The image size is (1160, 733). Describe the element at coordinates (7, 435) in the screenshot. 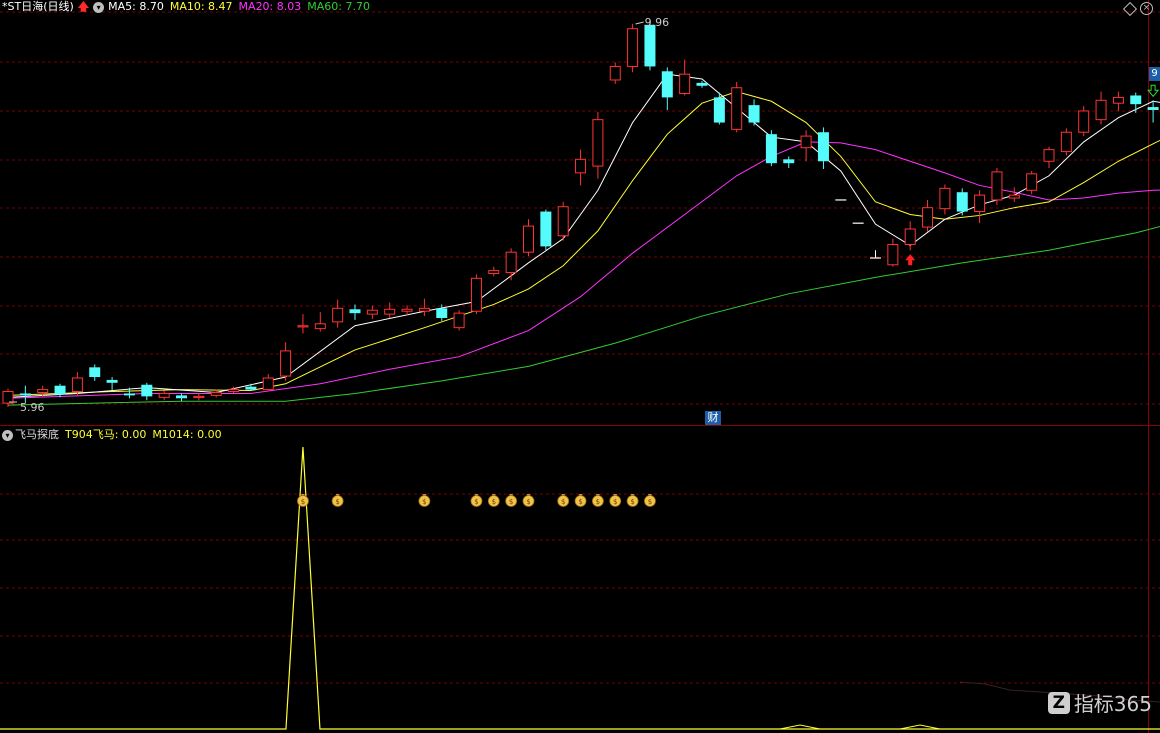

I see `indicator-settings-icon: ▾` at that location.